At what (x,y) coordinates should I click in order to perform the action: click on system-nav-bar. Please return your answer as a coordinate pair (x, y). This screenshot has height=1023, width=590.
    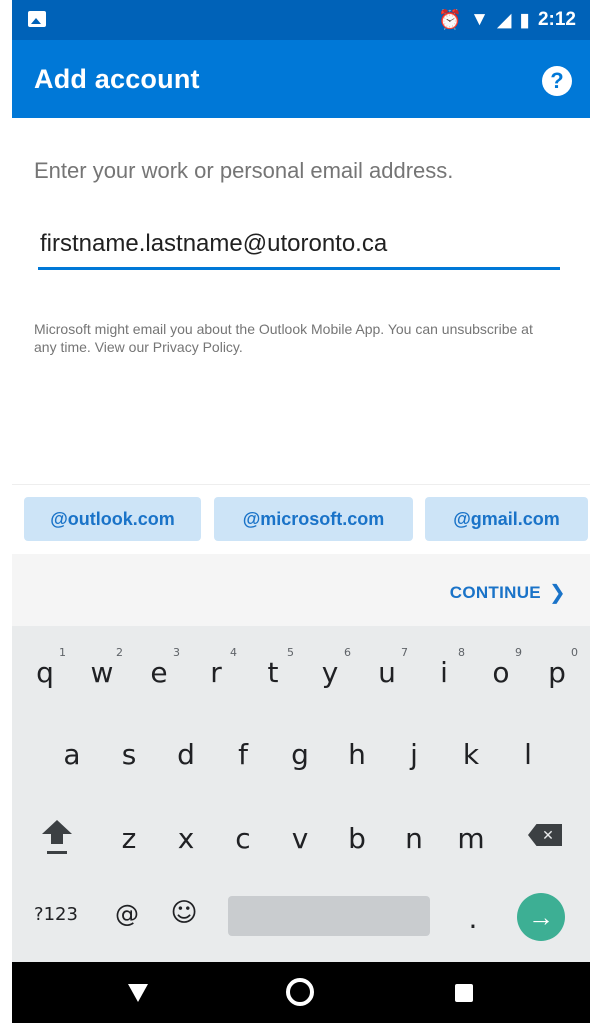
    Looking at the image, I should click on (301, 992).